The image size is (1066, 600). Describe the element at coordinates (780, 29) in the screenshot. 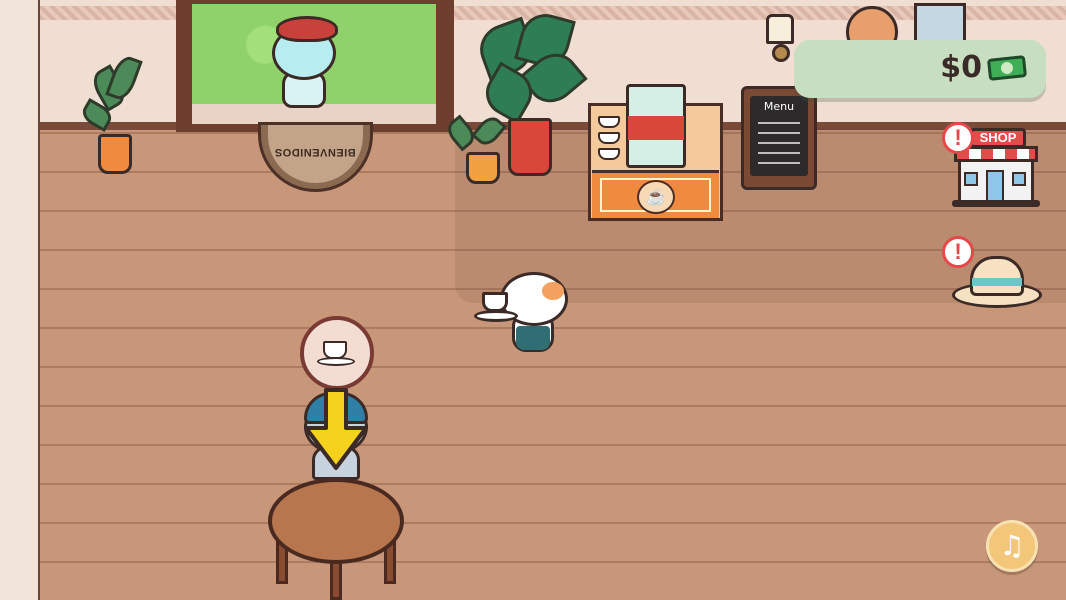

I see `wall-lamp-icon` at that location.